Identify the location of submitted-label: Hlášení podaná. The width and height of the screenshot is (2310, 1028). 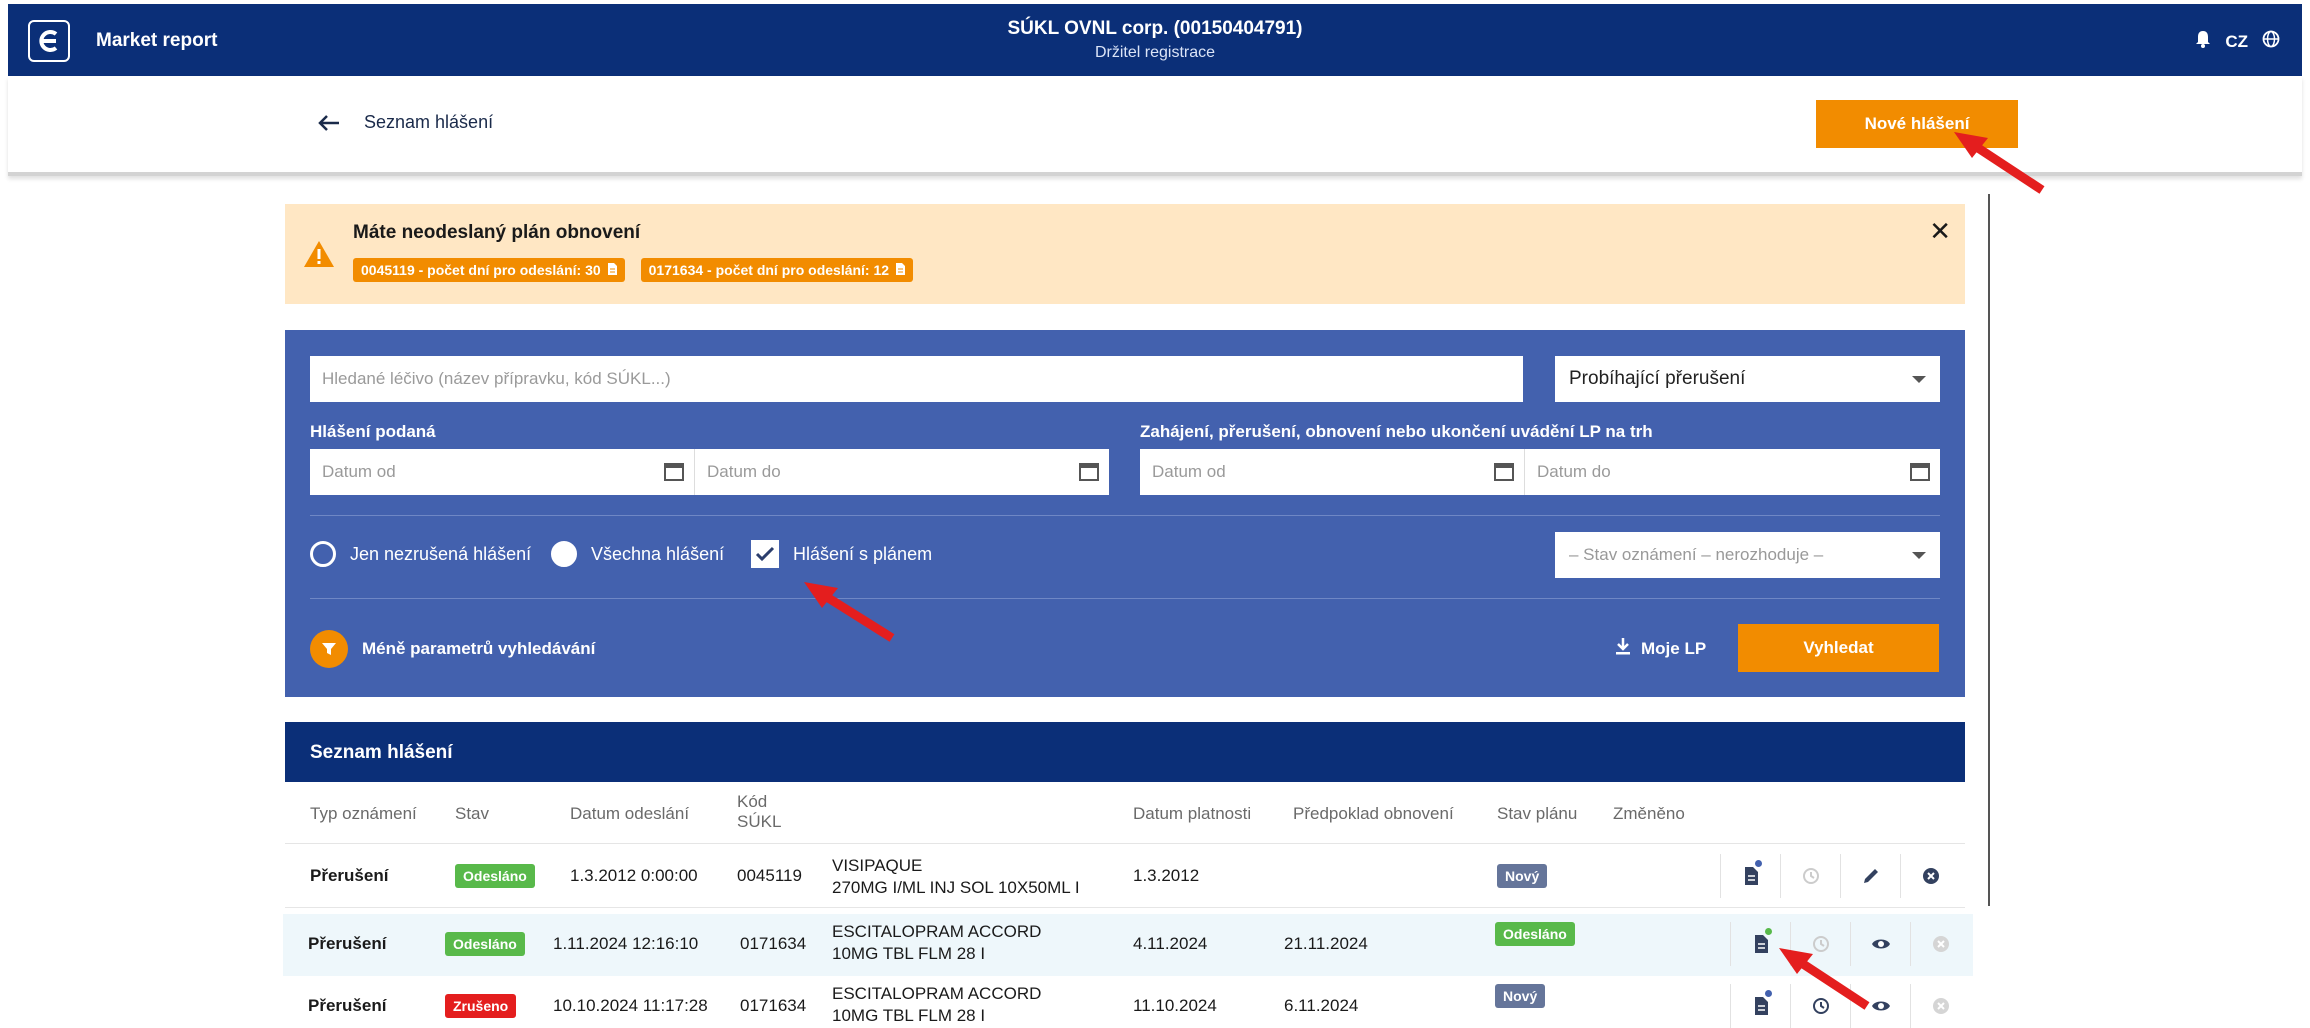
(373, 431).